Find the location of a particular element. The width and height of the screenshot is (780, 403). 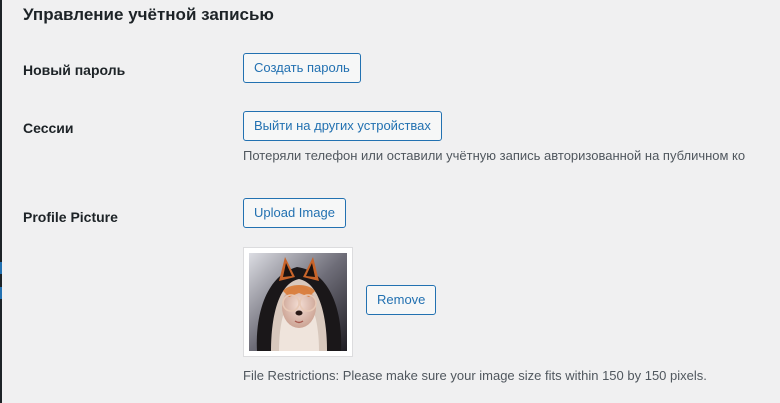

avatar is located at coordinates (298, 302).